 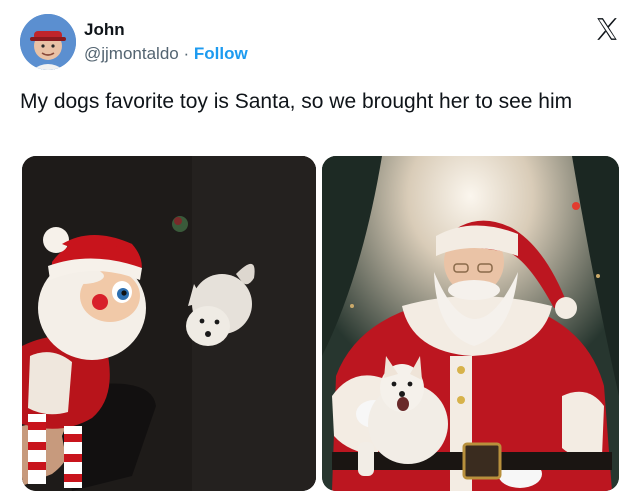 I want to click on author-handle: @jjmontaldo, so click(x=131, y=53).